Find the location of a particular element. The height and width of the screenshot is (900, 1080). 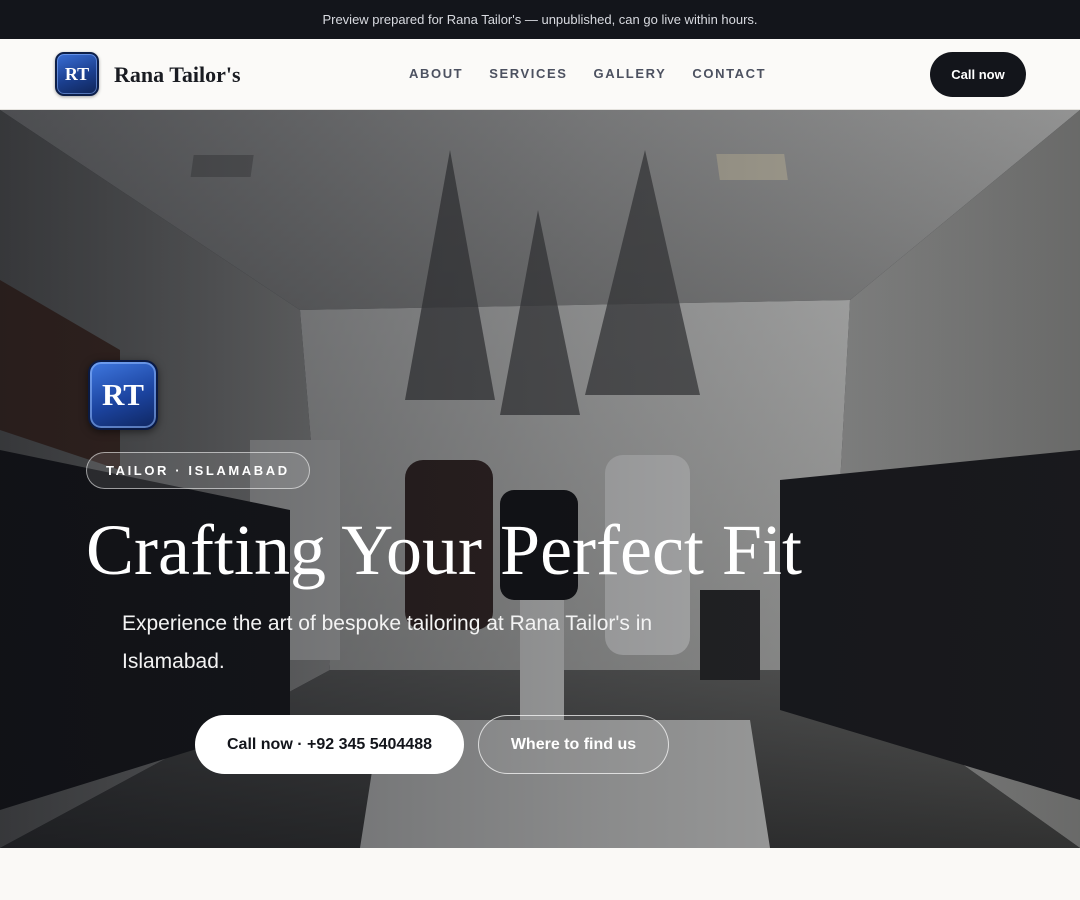

nav-link-about: ABOUT is located at coordinates (436, 74).